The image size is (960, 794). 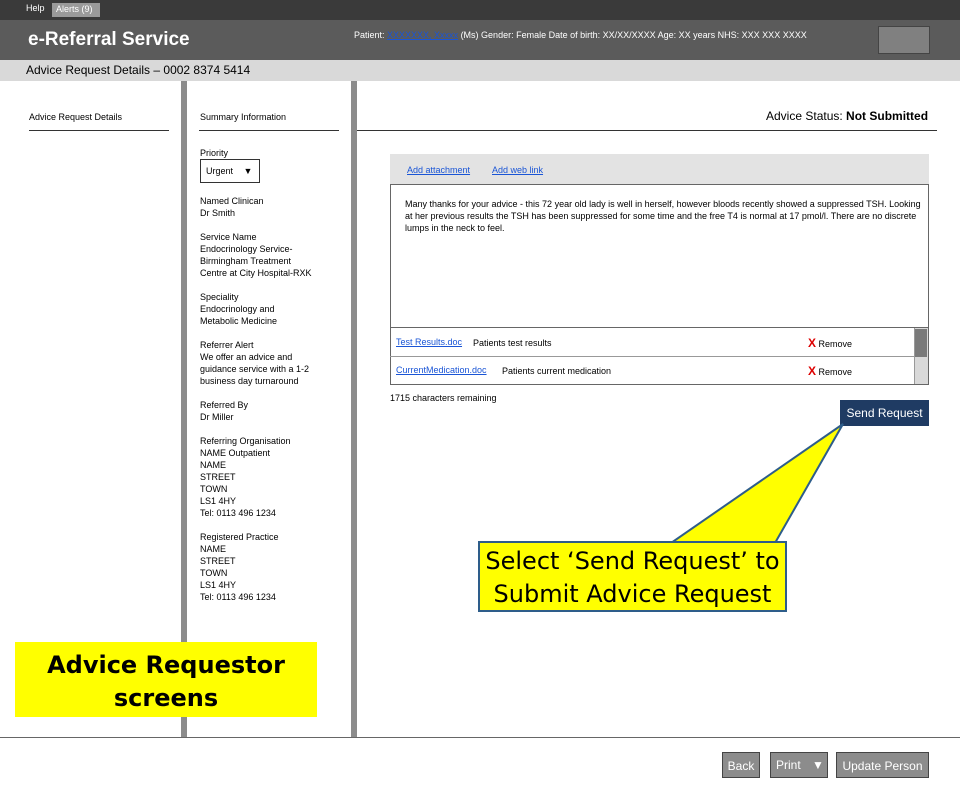 What do you see at coordinates (788, 765) in the screenshot?
I see `print-label: Print` at bounding box center [788, 765].